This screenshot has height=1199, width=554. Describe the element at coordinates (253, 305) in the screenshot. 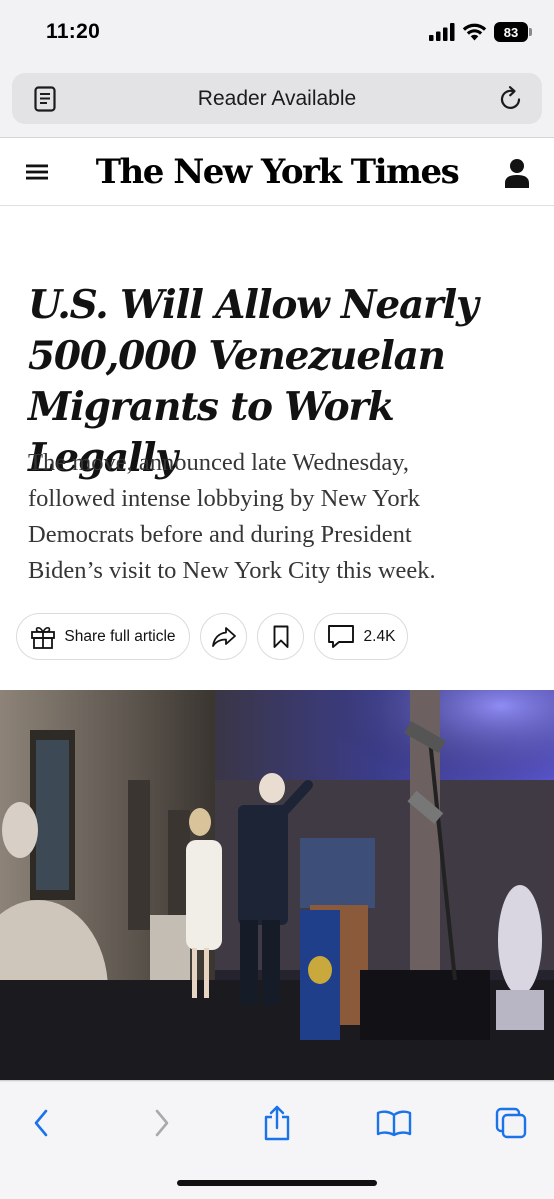

I see `headline-line: U.S. Will Allow Nearly` at that location.